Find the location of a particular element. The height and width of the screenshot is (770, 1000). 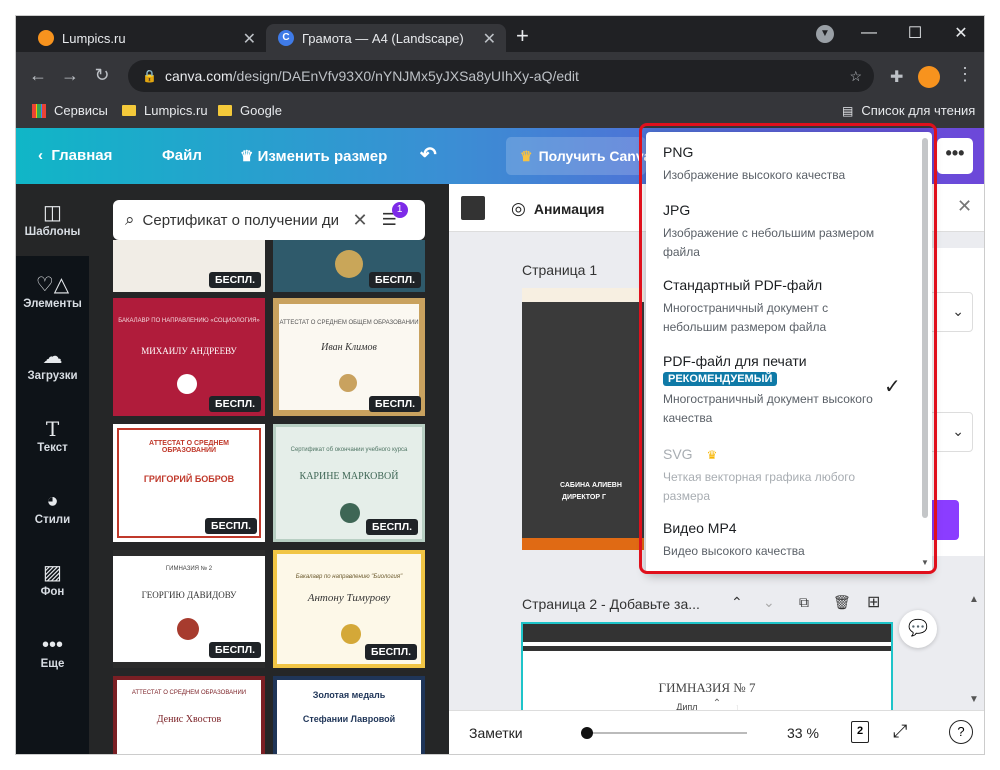

add-page-icon: ⊞ is located at coordinates (873, 602).